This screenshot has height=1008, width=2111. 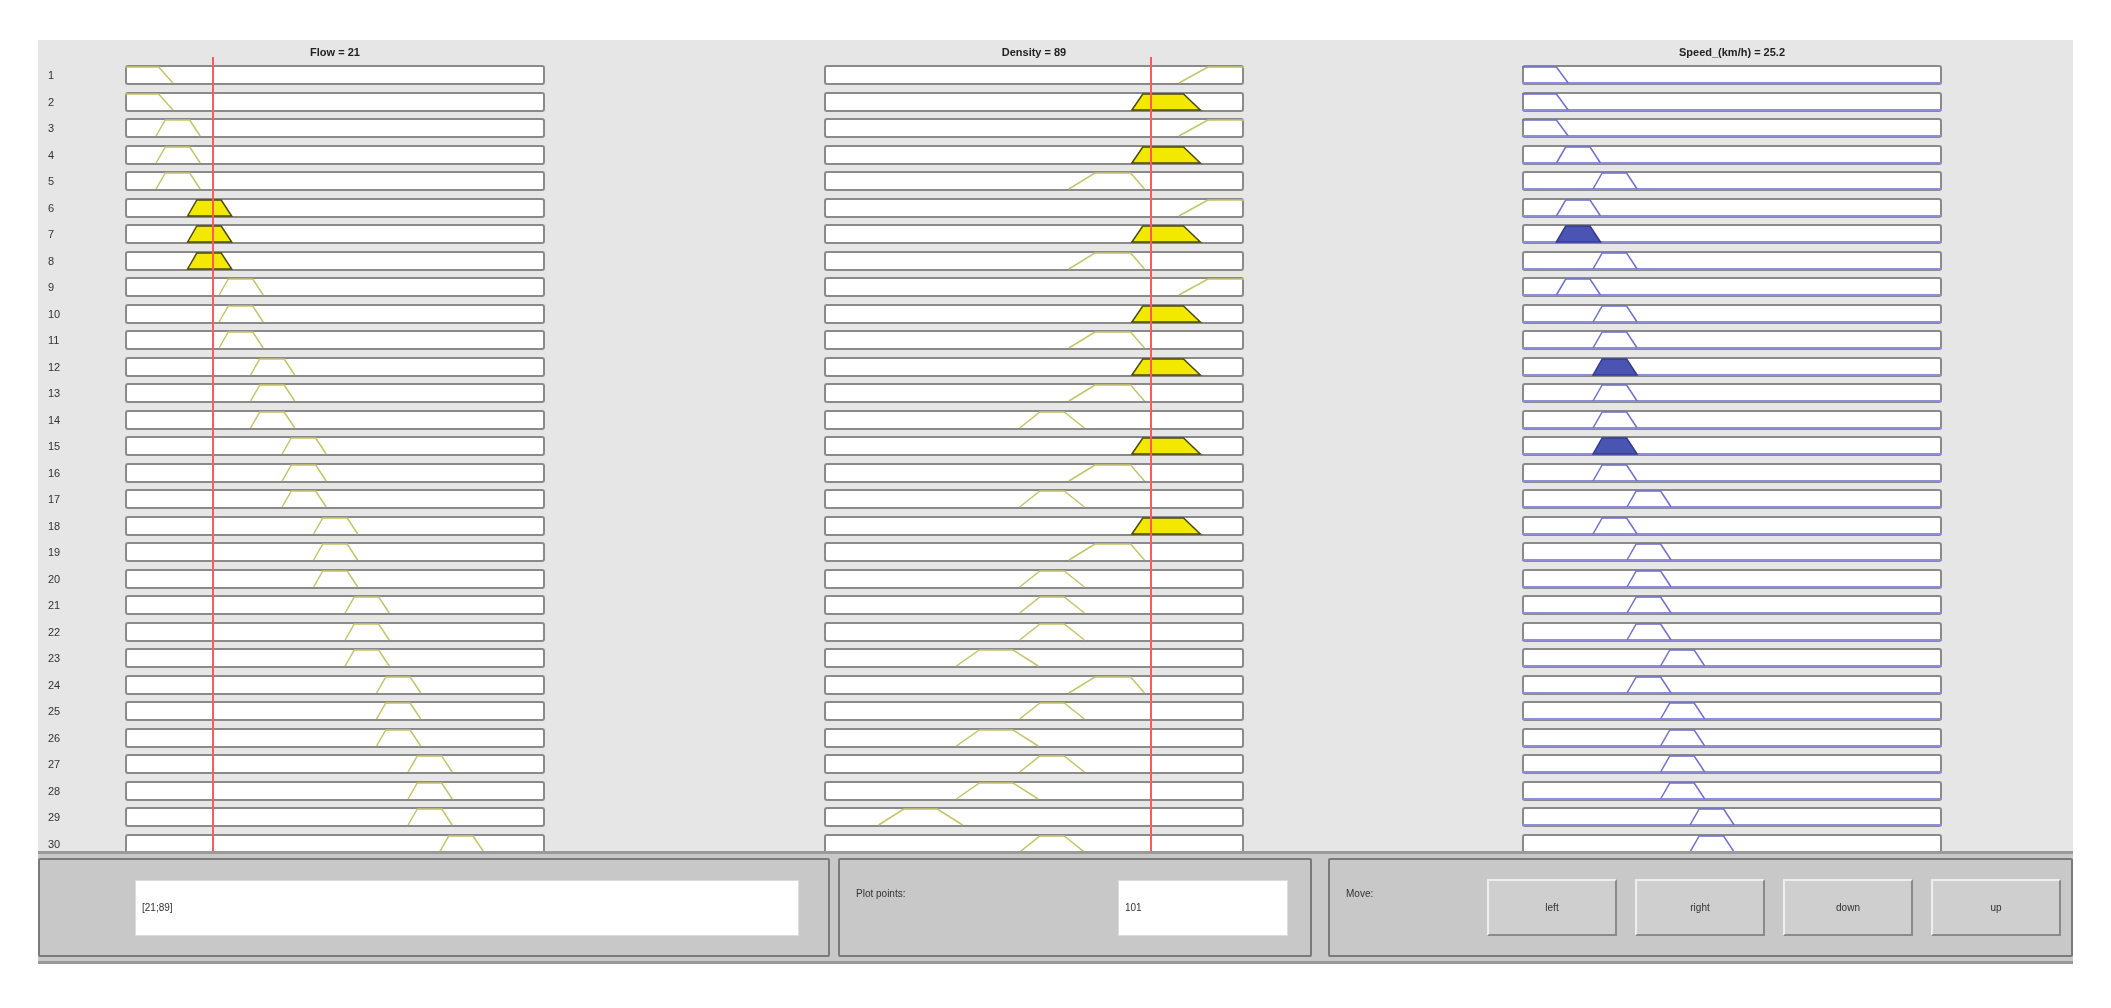 What do you see at coordinates (1034, 52) in the screenshot?
I see `variable-title: Density = 89` at bounding box center [1034, 52].